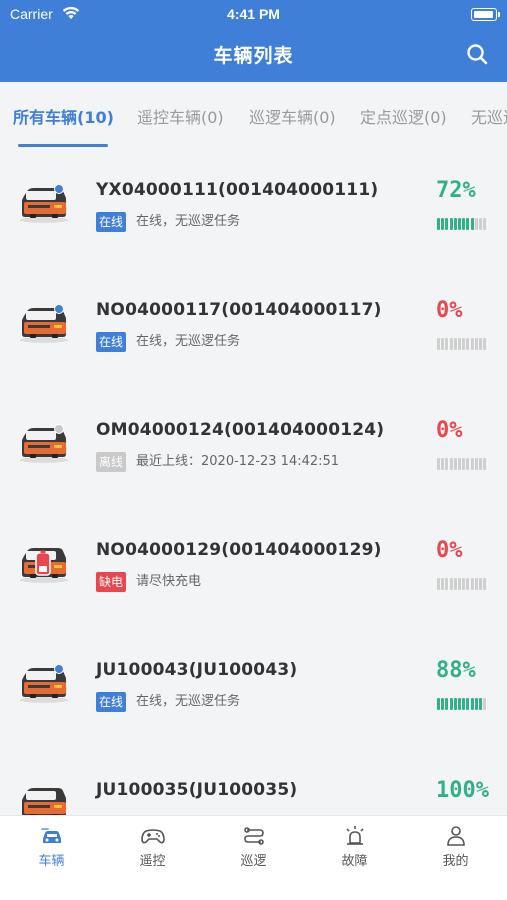  Describe the element at coordinates (253, 56) in the screenshot. I see `page-title: 车辆列表` at that location.